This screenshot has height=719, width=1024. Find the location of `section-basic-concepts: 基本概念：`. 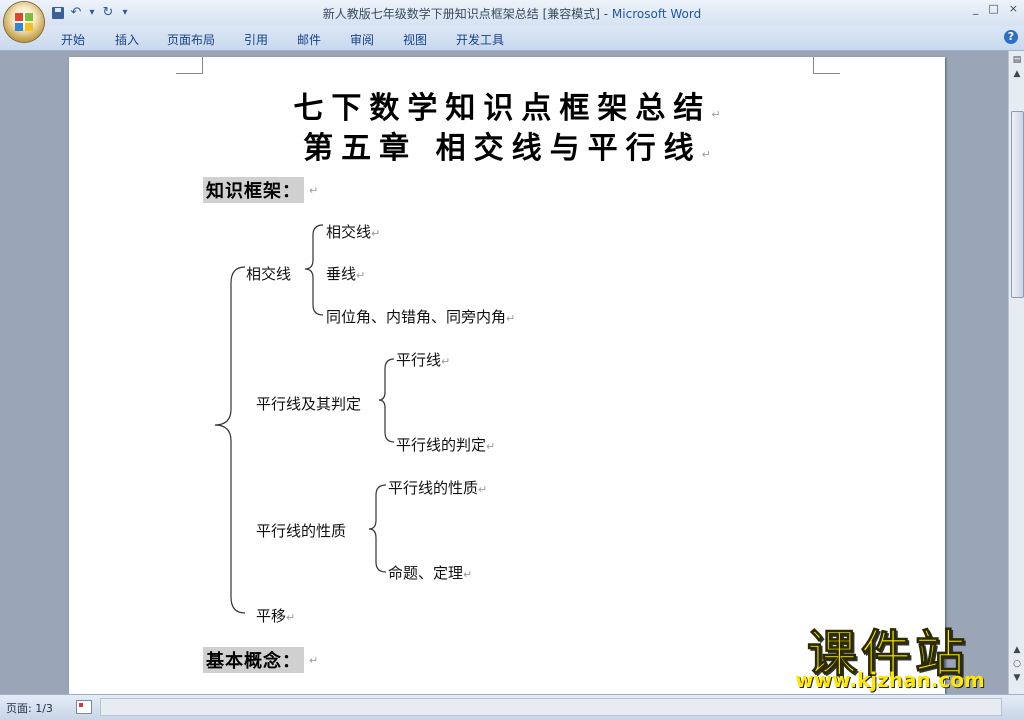

section-basic-concepts: 基本概念： is located at coordinates (253, 660).